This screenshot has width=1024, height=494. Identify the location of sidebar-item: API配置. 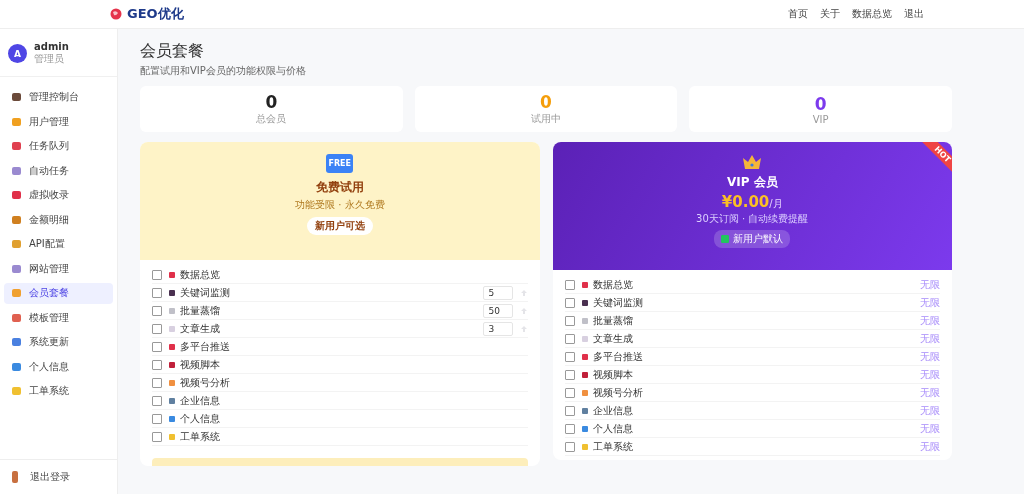
(58, 244).